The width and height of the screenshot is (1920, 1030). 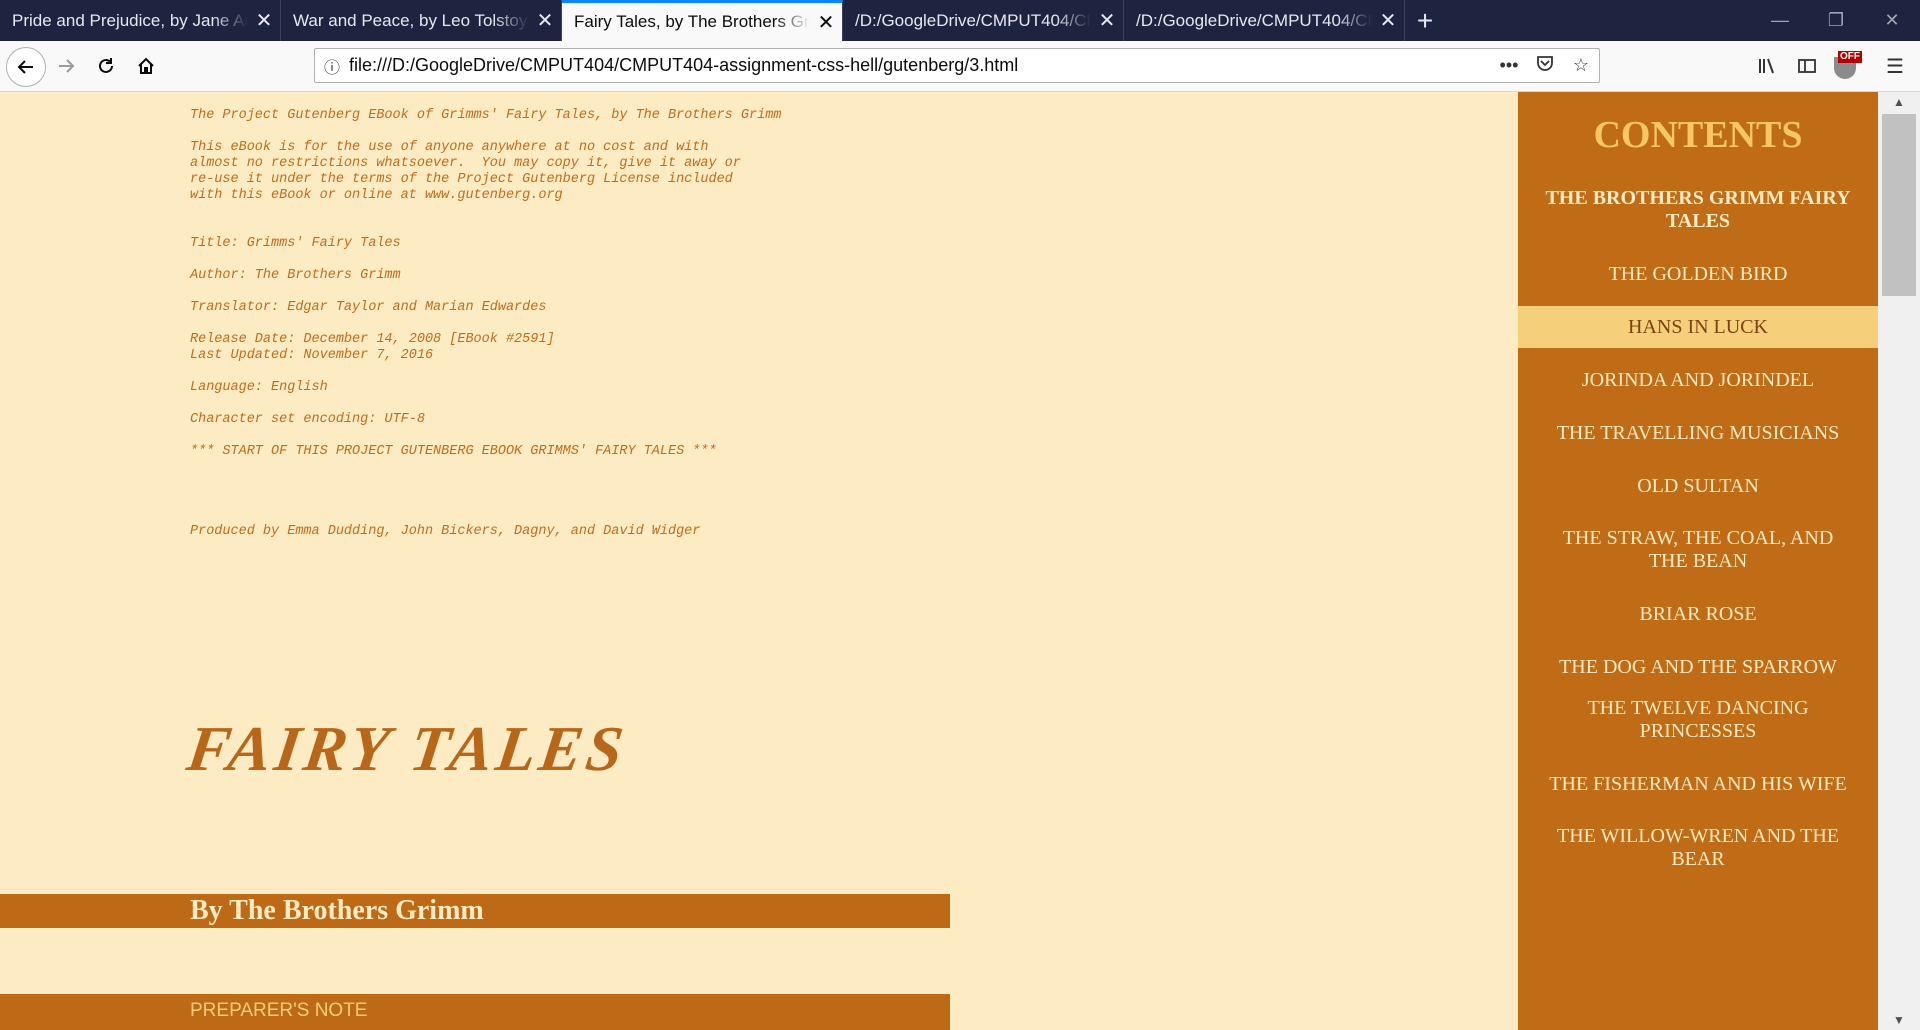 I want to click on tab-war-and-peace: War and Peace, by Leo Tolstoy ✕, so click(x=421, y=20).